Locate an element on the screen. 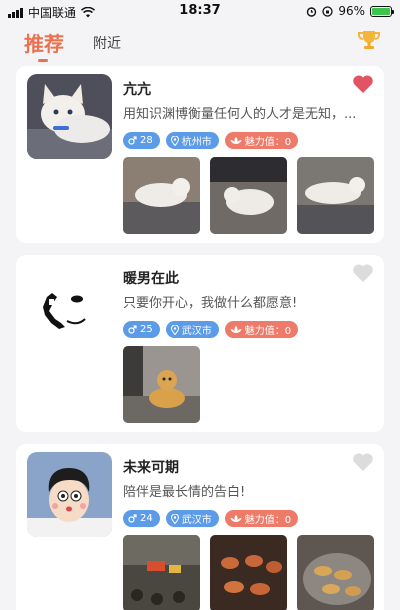  user-badges: 24 武汉市 魅力值：0 is located at coordinates (211, 518).